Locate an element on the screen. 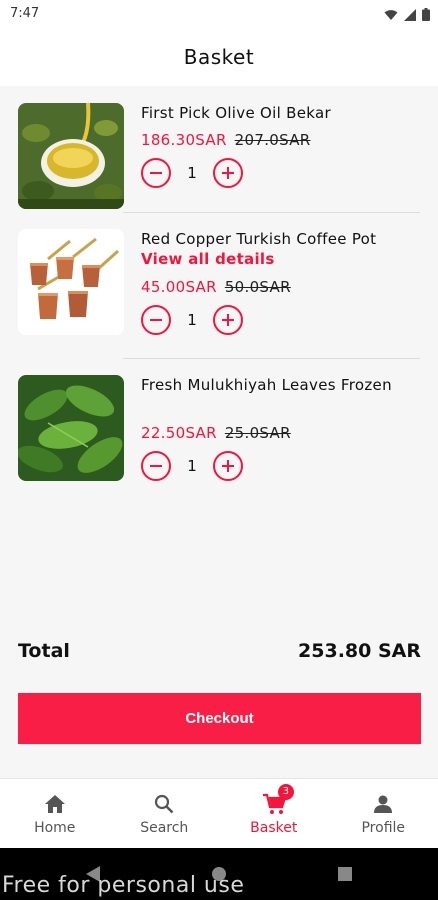 This screenshot has height=900, width=438. nav-item-search: Search is located at coordinates (165, 813).